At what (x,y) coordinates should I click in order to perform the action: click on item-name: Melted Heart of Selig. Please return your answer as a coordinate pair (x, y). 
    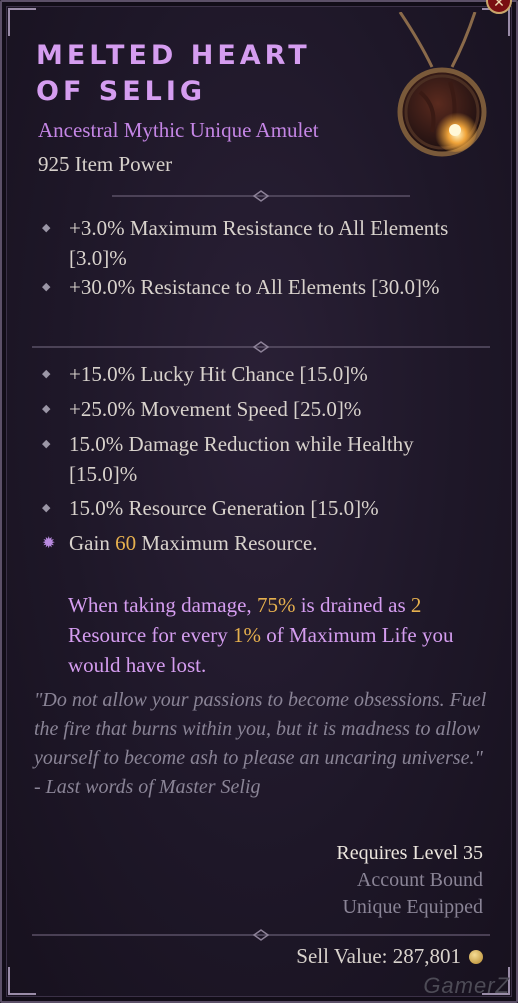
    Looking at the image, I should click on (173, 73).